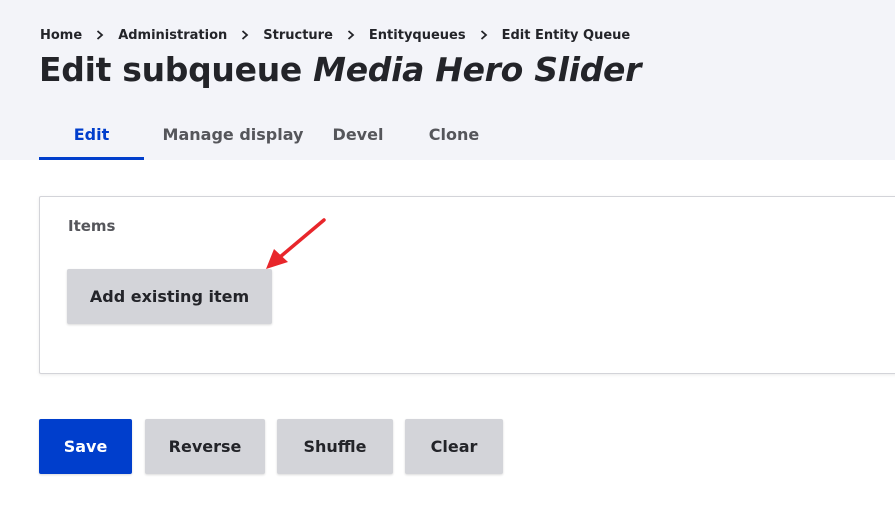 The image size is (895, 517). What do you see at coordinates (296, 243) in the screenshot?
I see `annotation-arrow-icon` at bounding box center [296, 243].